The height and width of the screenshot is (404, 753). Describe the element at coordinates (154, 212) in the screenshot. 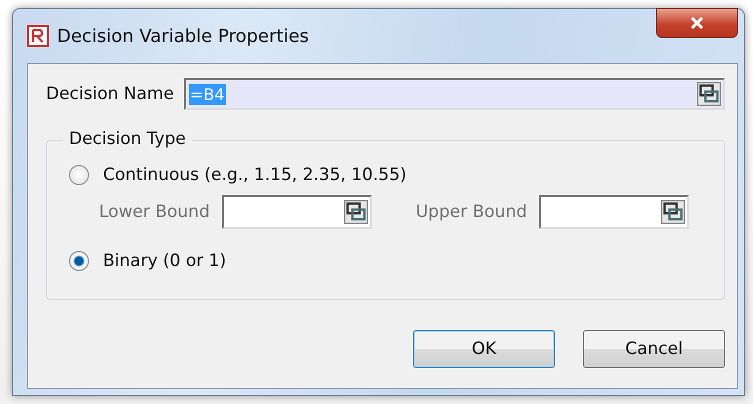

I see `bound-label: Lower Bound` at that location.